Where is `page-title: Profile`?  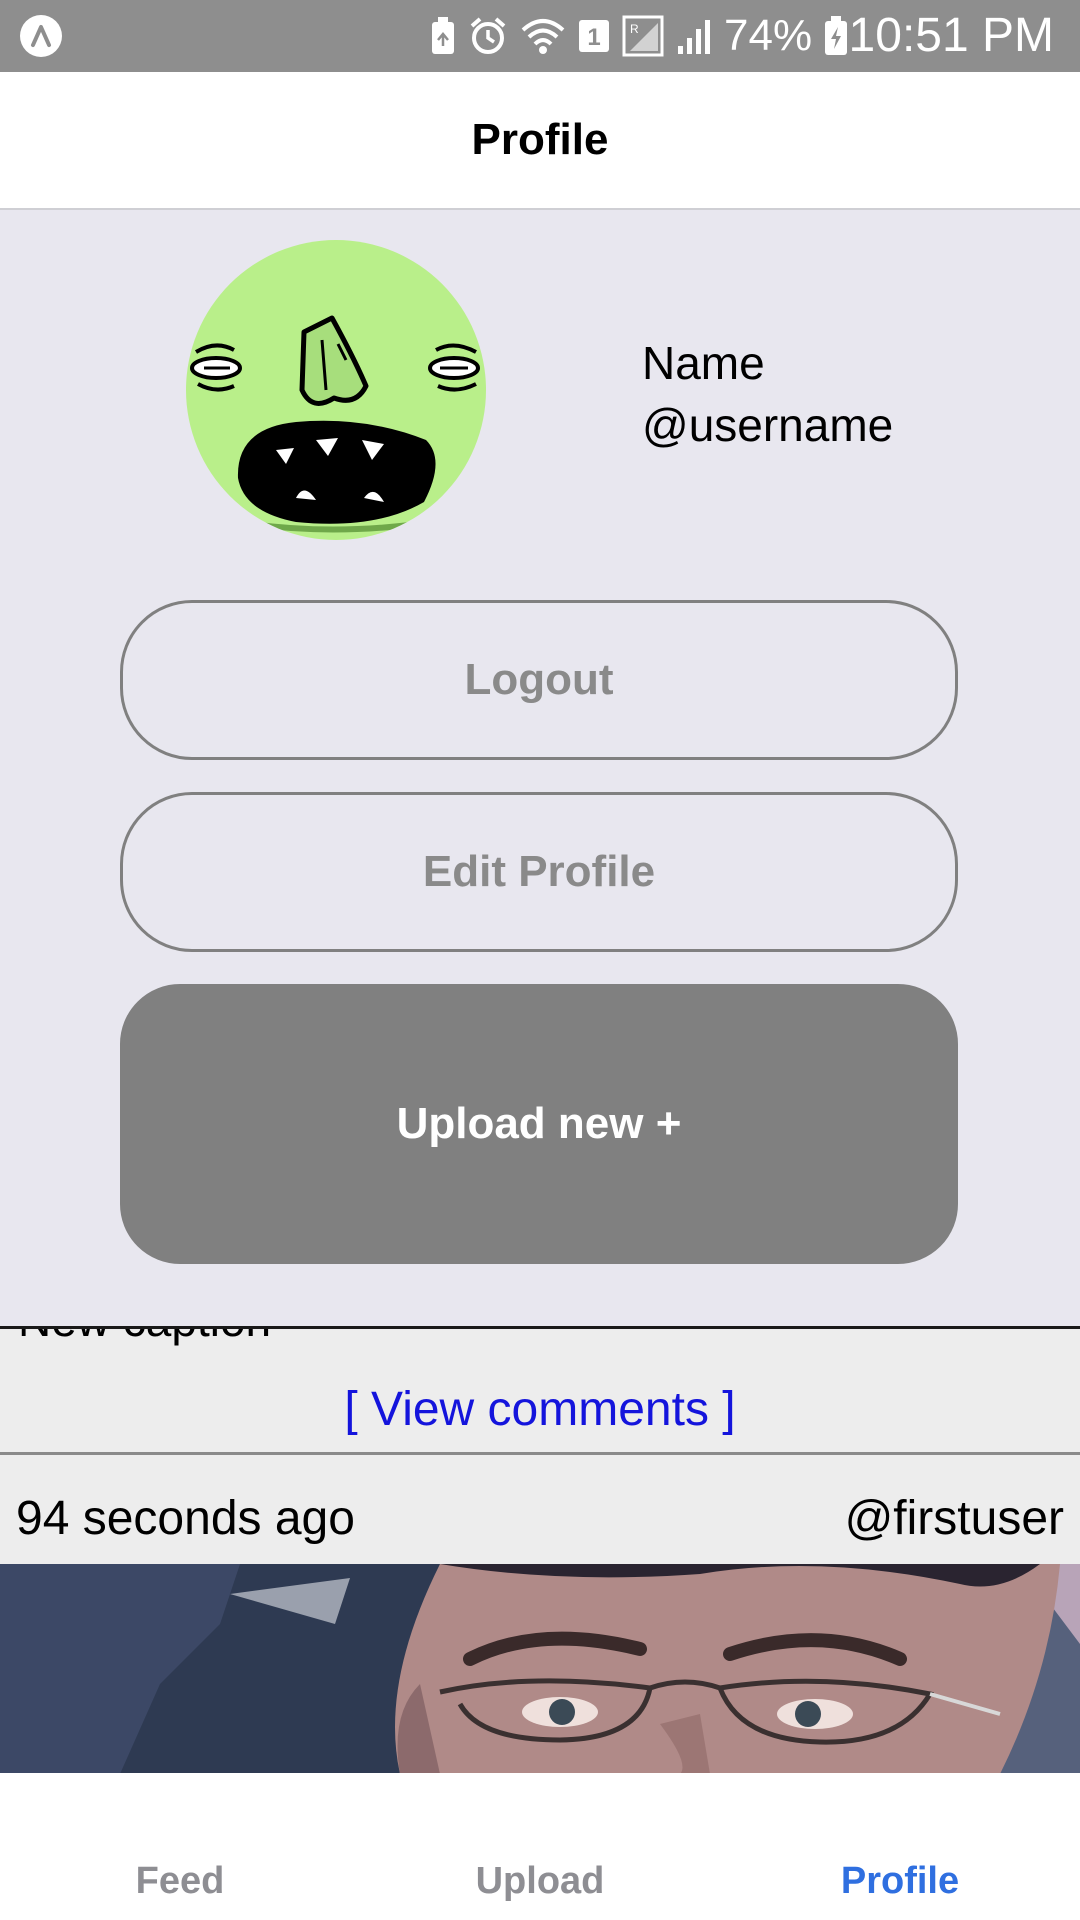
page-title: Profile is located at coordinates (540, 139).